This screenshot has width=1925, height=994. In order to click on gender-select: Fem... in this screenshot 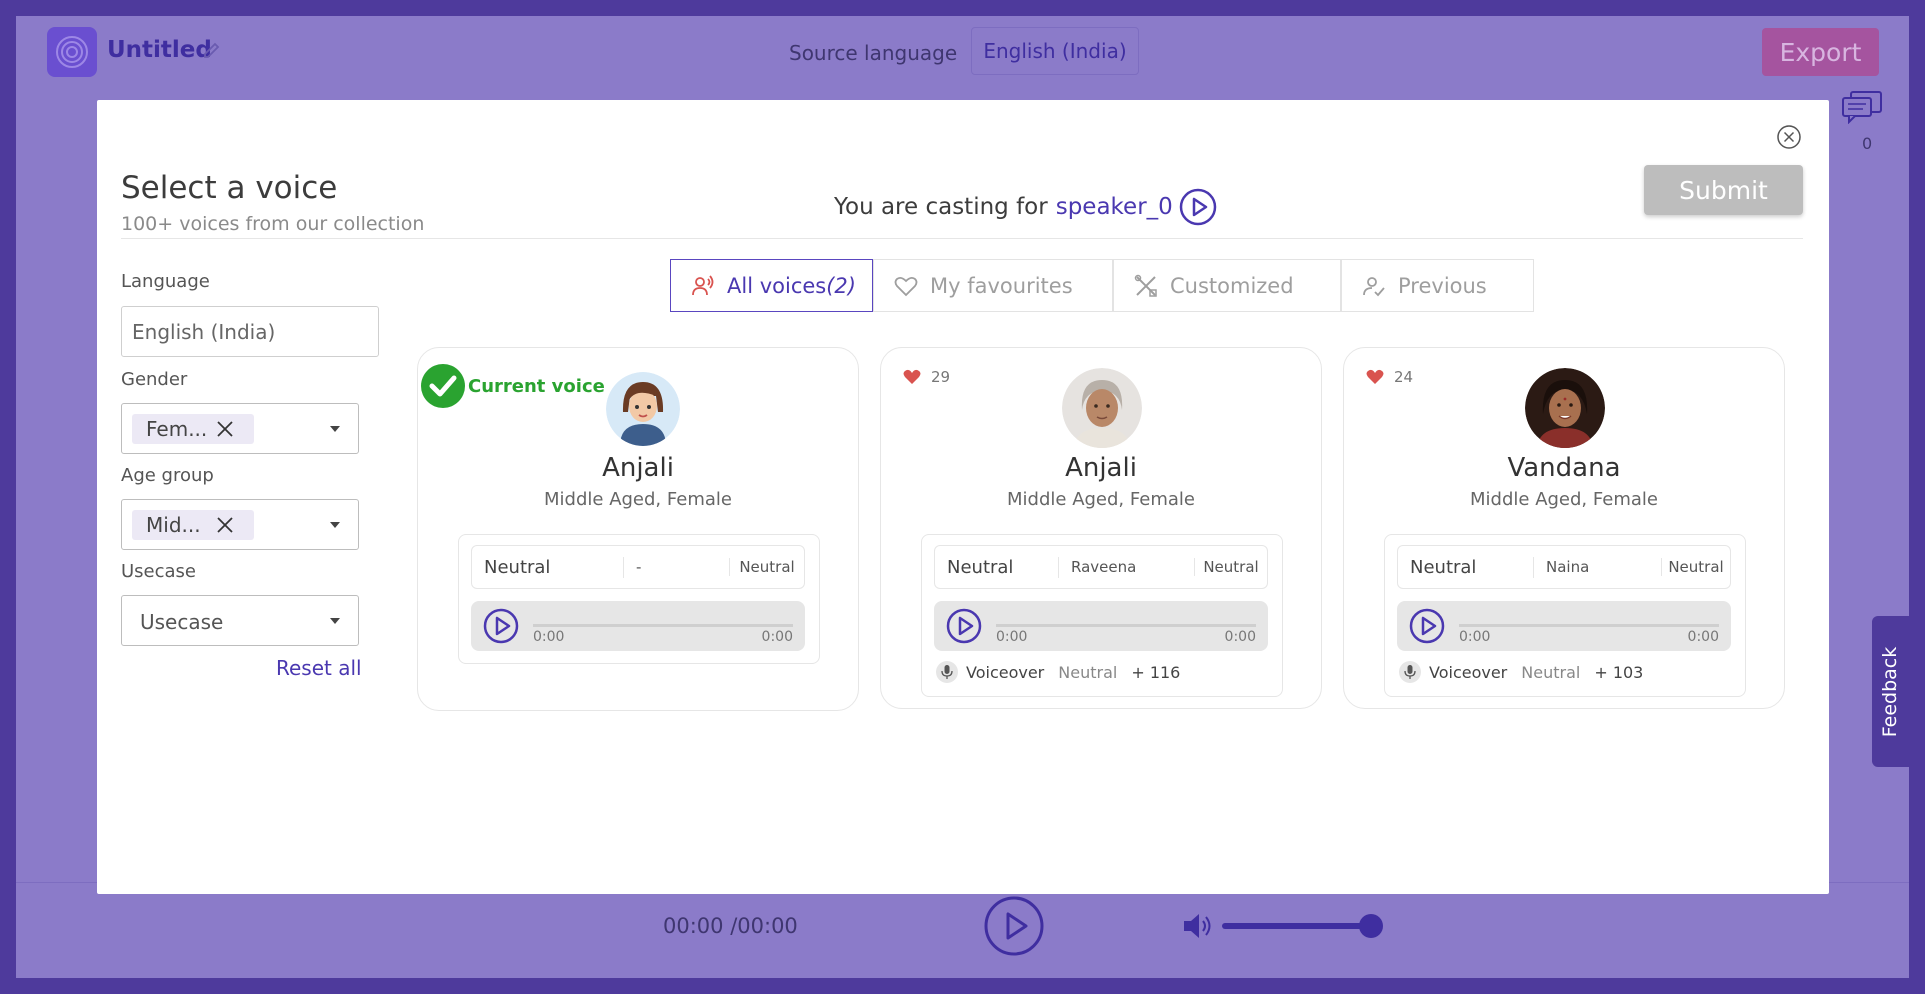, I will do `click(240, 428)`.